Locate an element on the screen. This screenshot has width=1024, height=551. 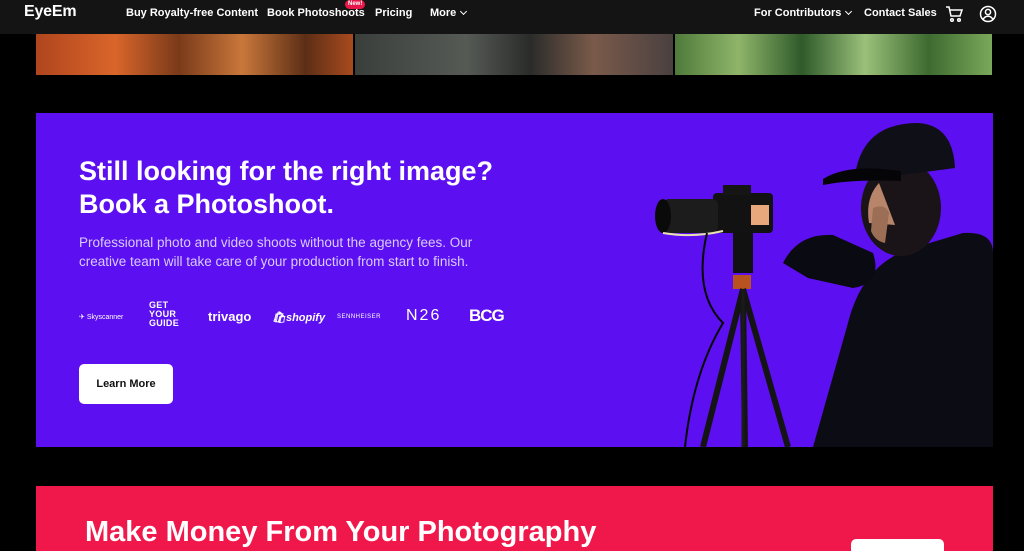
bcg-logo: BCG is located at coordinates (487, 315).